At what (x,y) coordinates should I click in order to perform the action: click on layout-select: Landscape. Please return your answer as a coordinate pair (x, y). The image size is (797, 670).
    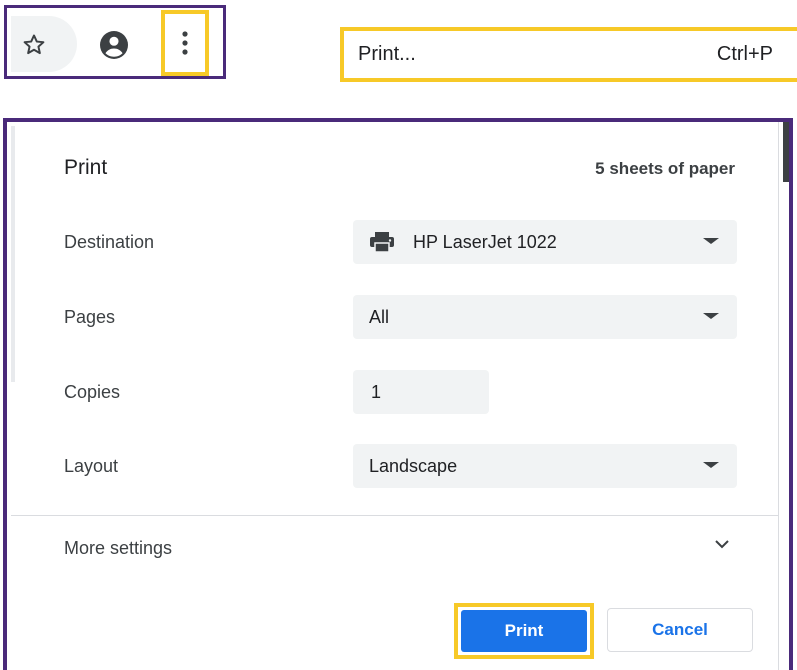
    Looking at the image, I should click on (545, 466).